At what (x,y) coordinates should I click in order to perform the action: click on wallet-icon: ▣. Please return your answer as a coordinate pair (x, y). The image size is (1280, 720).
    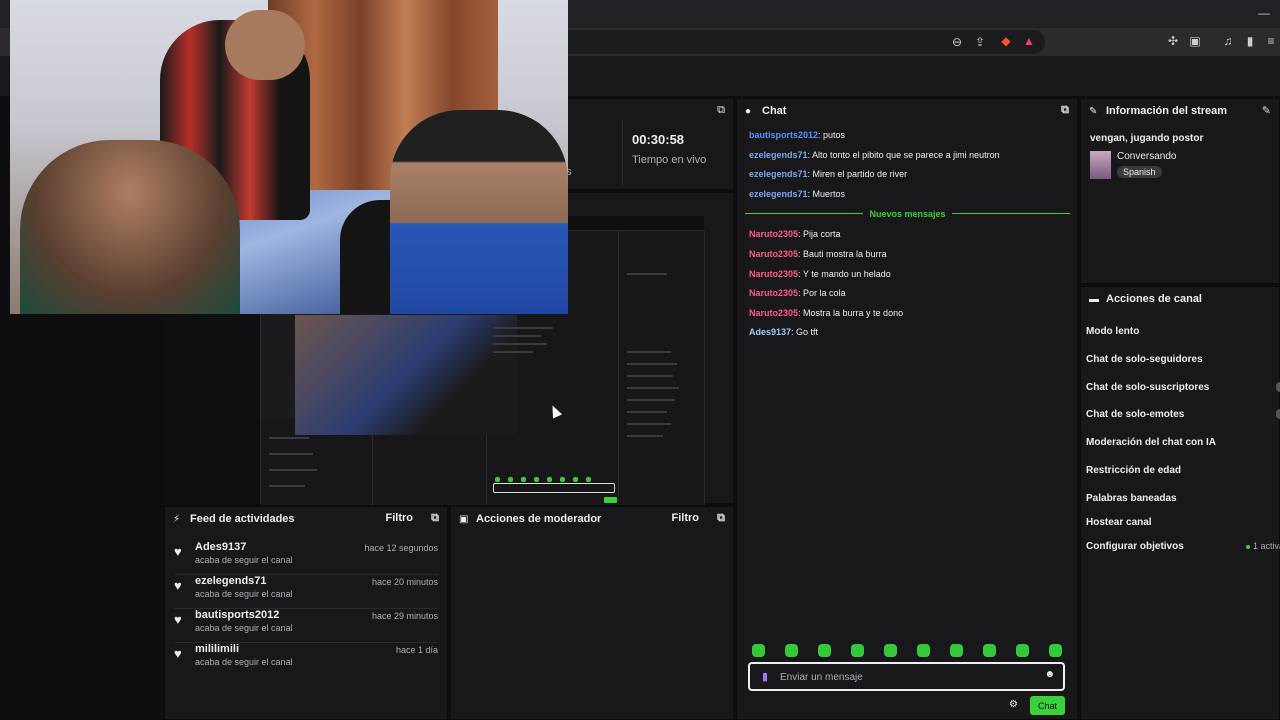
    Looking at the image, I should click on (1195, 41).